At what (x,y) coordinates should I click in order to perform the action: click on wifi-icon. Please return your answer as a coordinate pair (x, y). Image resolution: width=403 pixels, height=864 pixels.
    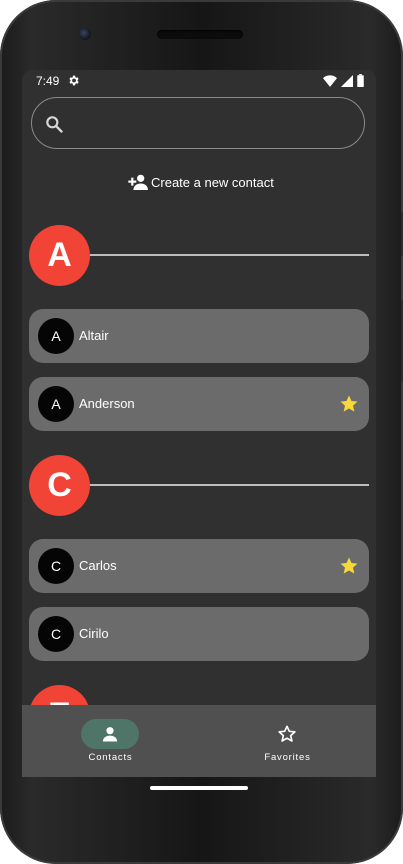
    Looking at the image, I should click on (330, 80).